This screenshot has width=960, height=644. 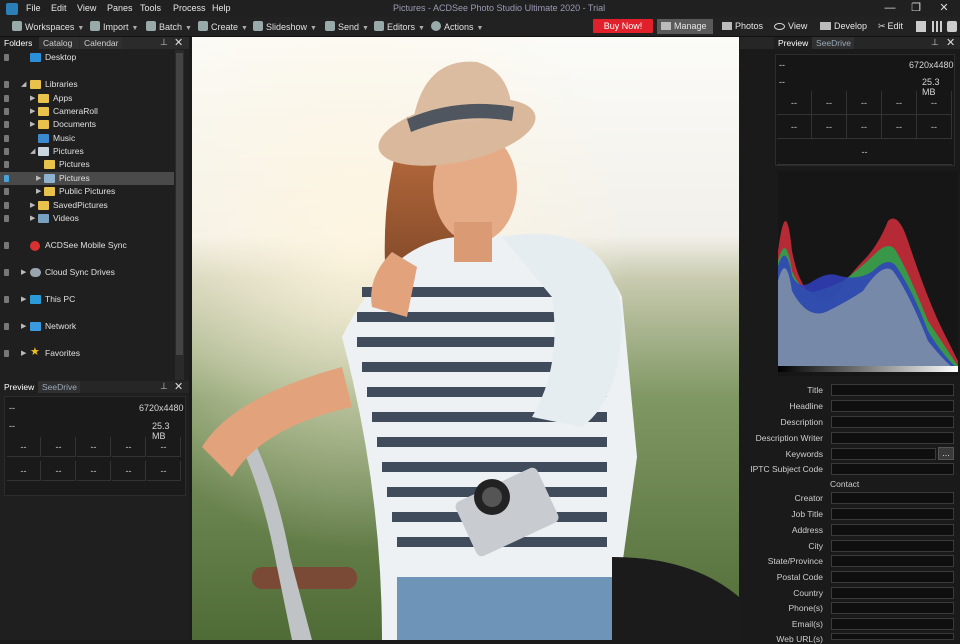 What do you see at coordinates (892, 422) in the screenshot?
I see `field-description` at bounding box center [892, 422].